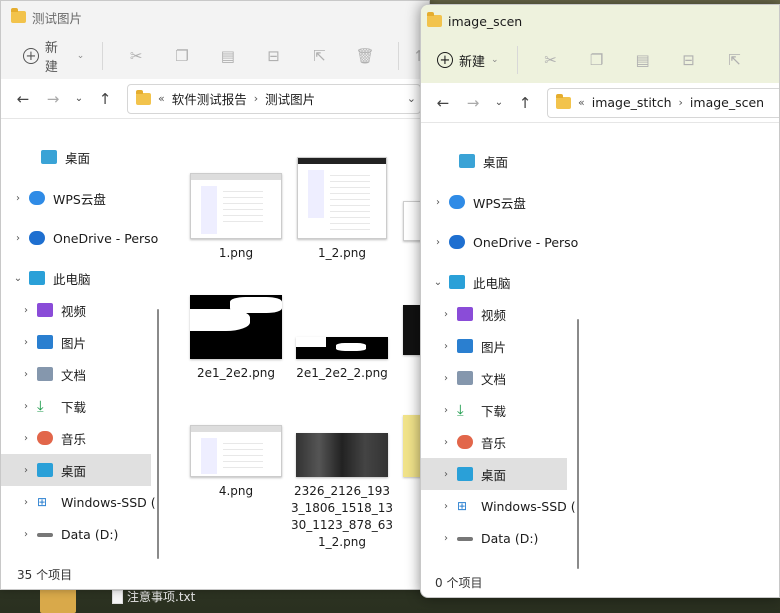 This screenshot has width=780, height=613. Describe the element at coordinates (578, 444) in the screenshot. I see `navigation-scrollbar` at that location.